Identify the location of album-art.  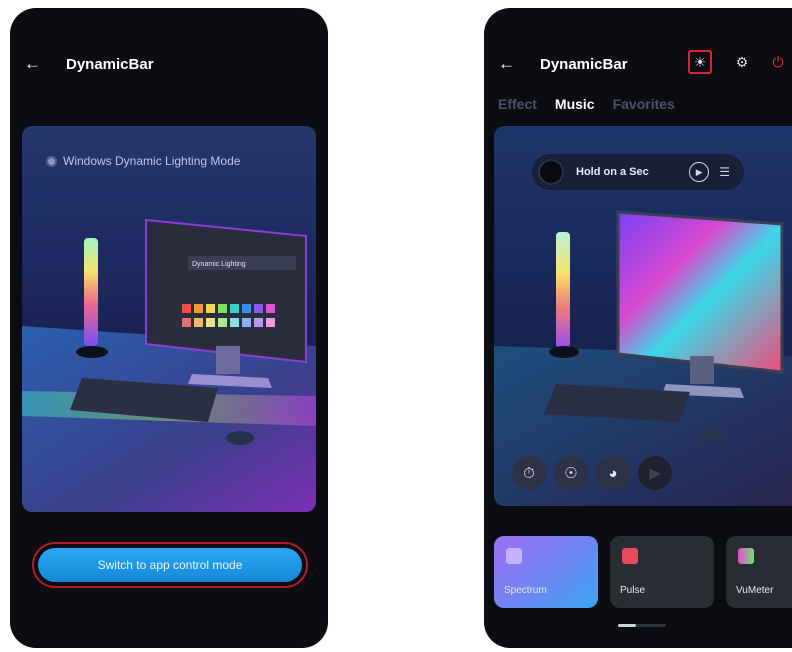
(551, 172).